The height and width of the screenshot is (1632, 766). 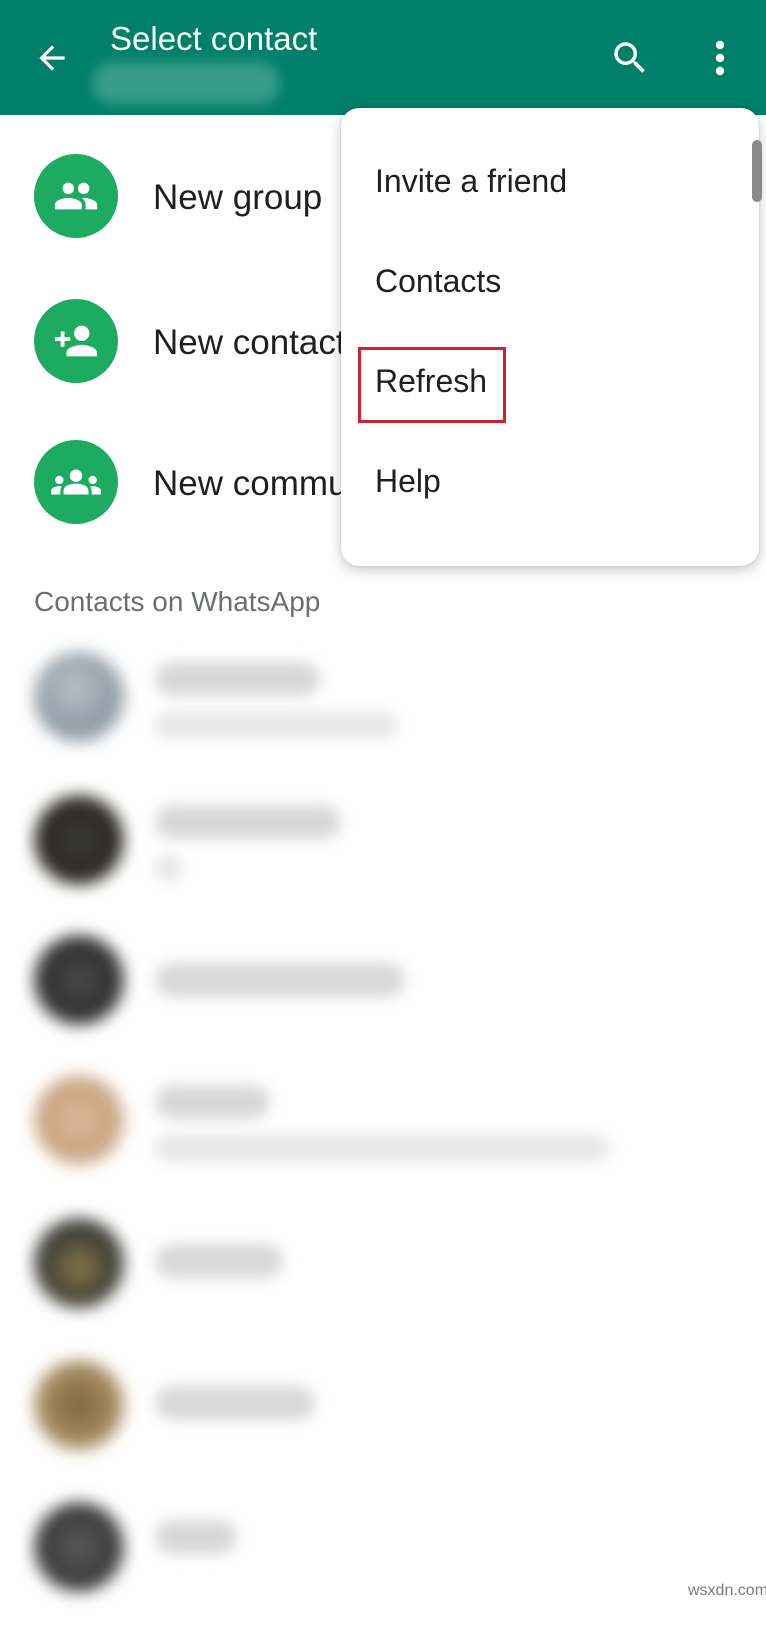 I want to click on arrow-back-icon, so click(x=52, y=58).